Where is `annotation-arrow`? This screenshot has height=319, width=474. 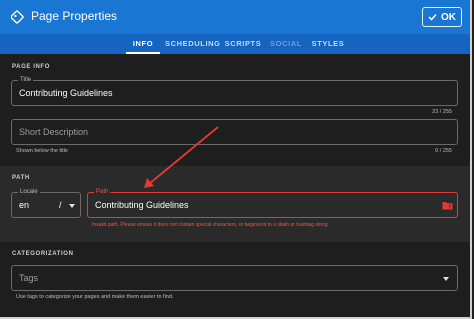
annotation-arrow is located at coordinates (181, 157).